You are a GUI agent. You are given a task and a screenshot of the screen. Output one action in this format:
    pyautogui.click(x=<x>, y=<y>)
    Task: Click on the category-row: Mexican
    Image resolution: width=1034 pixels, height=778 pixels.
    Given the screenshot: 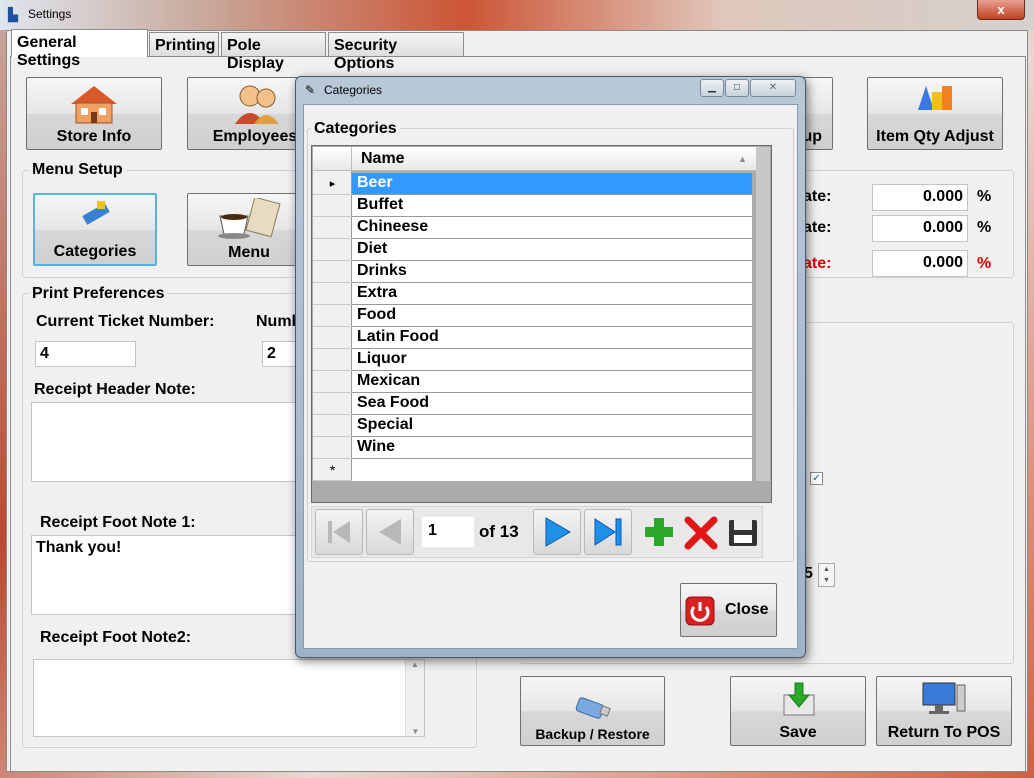 What is the action you would take?
    pyautogui.click(x=552, y=382)
    